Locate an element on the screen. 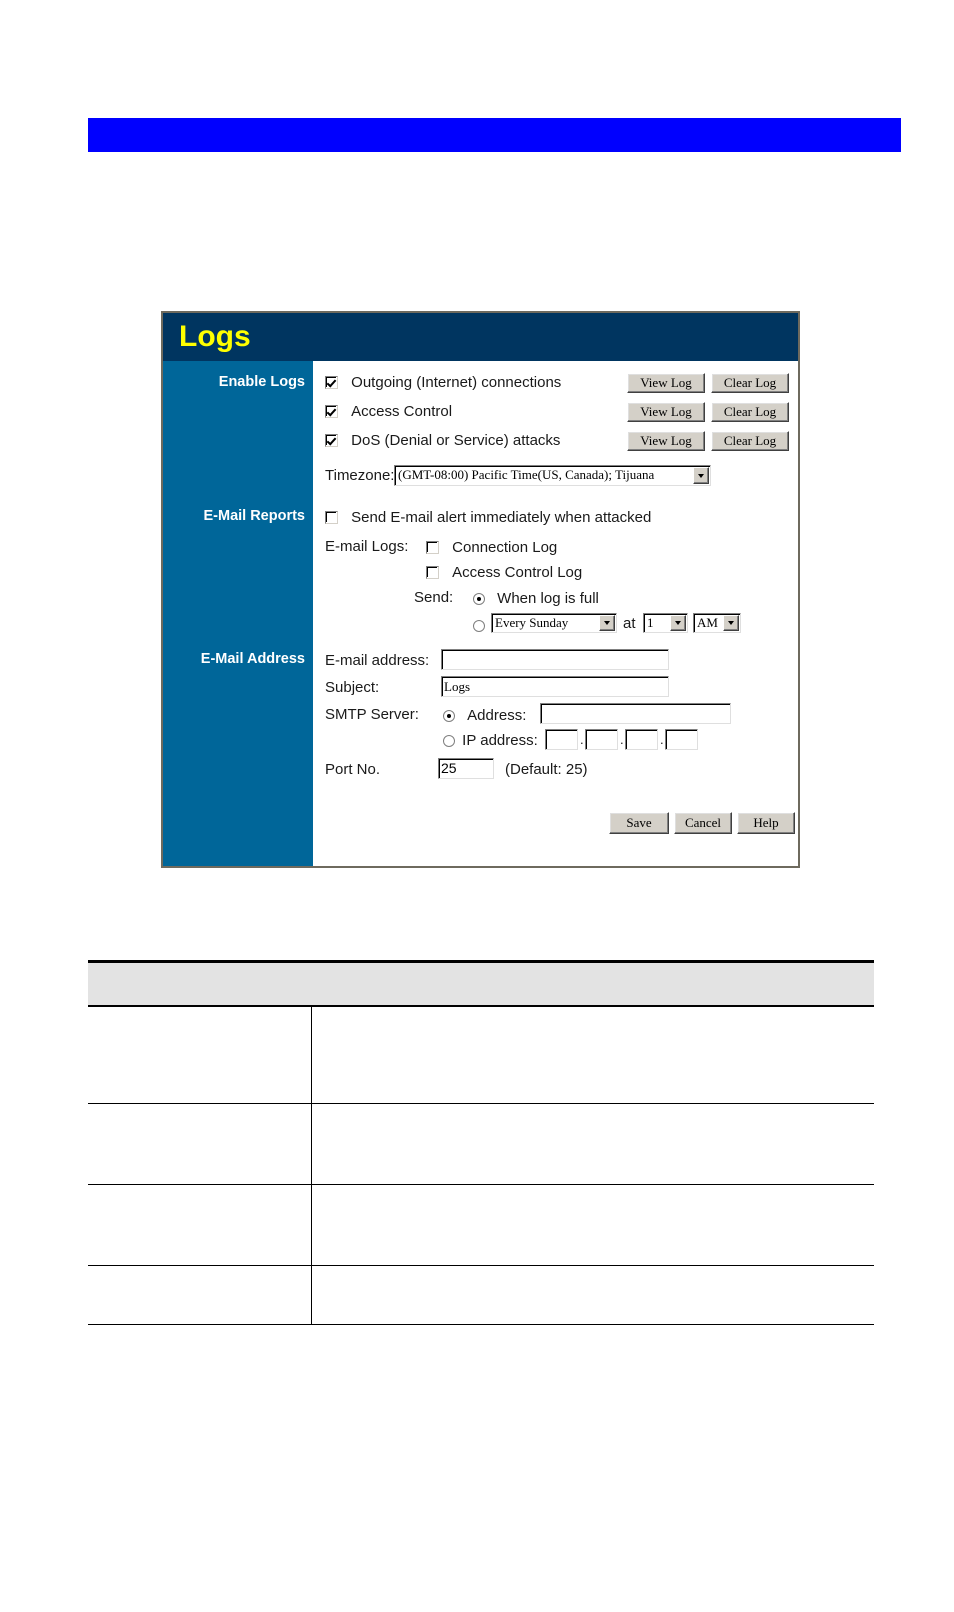 This screenshot has width=954, height=1612. schedule-hour-value: 1 is located at coordinates (650, 622).